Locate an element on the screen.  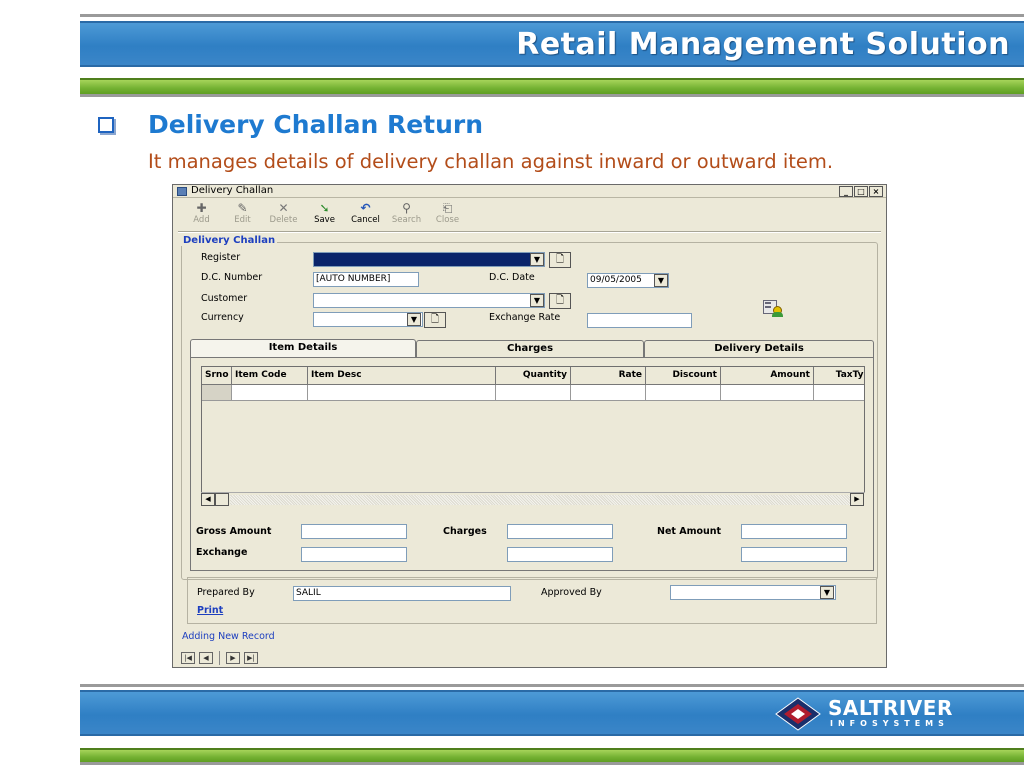
delete-x-icon: ✕ is located at coordinates (283, 208).